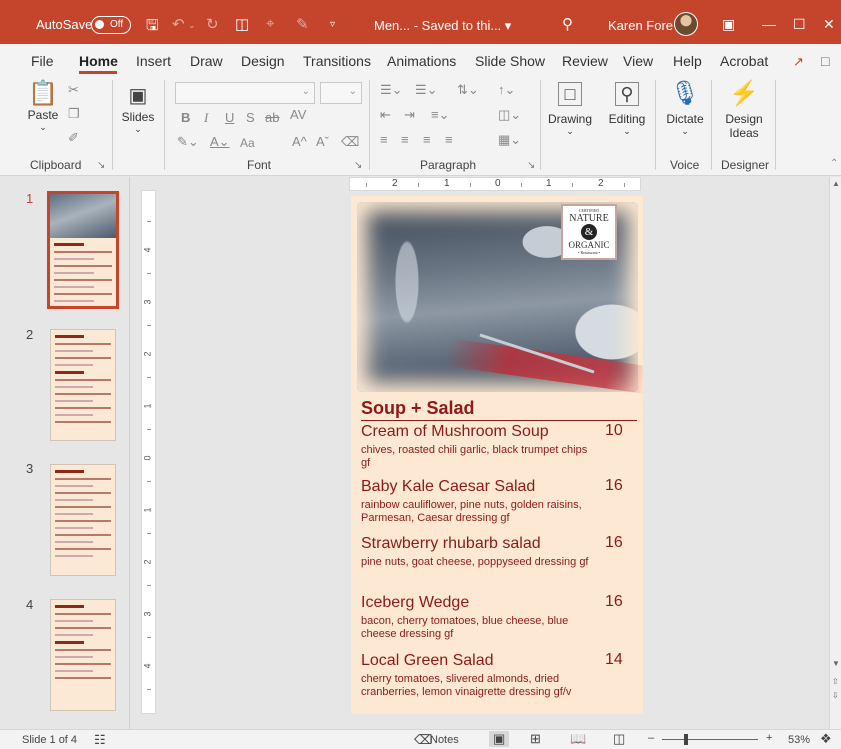 The width and height of the screenshot is (841, 749). Describe the element at coordinates (744, 110) in the screenshot. I see `design-ideas-button: ⚡ Design Ideas` at that location.